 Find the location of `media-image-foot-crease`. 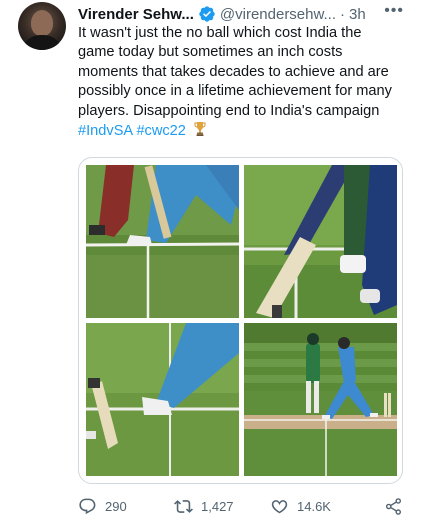

media-image-foot-crease is located at coordinates (162, 399).